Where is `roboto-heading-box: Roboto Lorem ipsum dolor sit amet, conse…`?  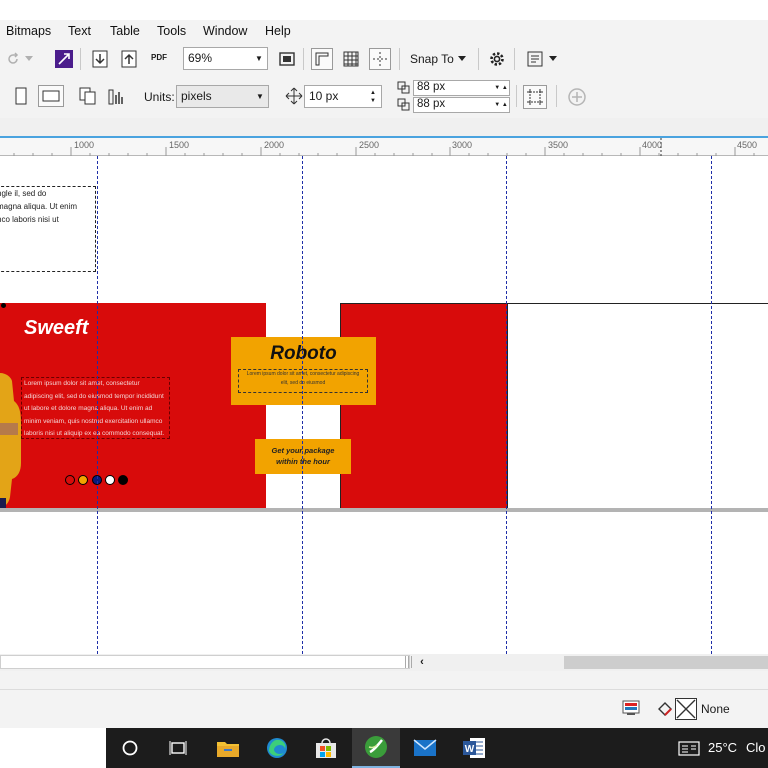
roboto-heading-box: Roboto Lorem ipsum dolor sit amet, conse… is located at coordinates (303, 371).